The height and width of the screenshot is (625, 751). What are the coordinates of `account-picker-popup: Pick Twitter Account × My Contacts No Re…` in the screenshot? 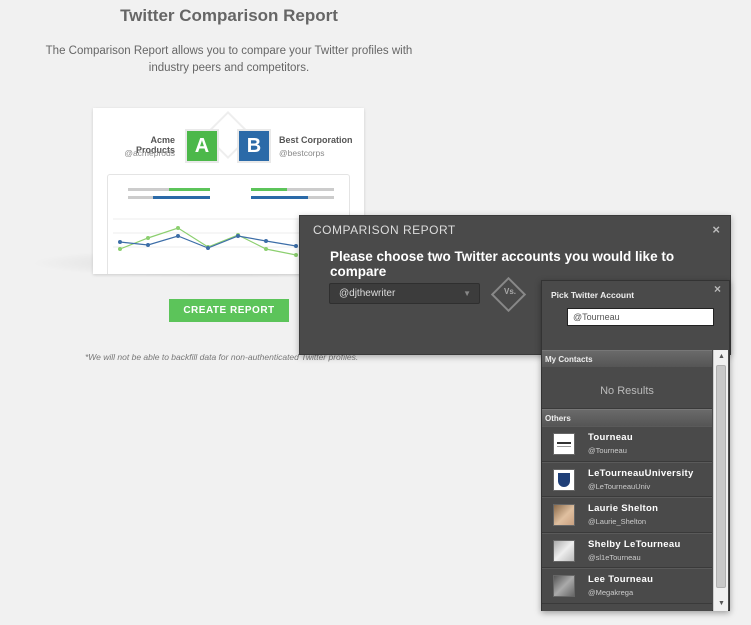 It's located at (635, 445).